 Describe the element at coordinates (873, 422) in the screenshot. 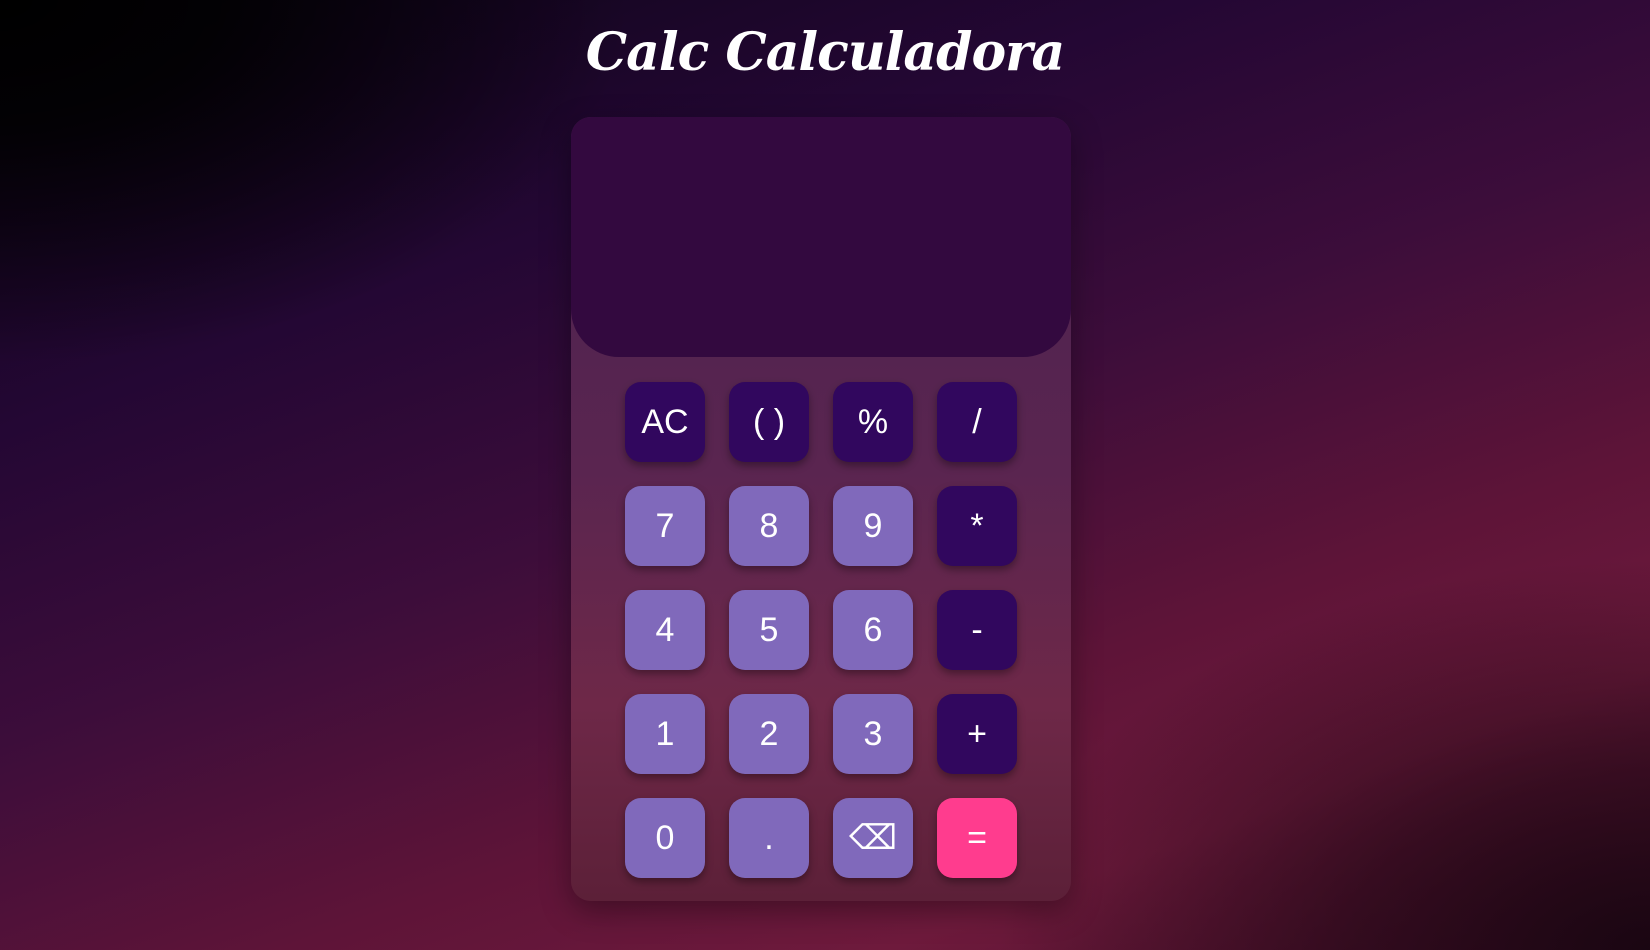

I see `percent-button: %` at that location.